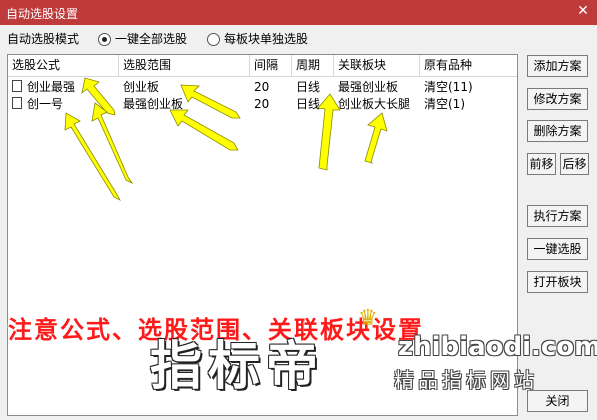 The width and height of the screenshot is (597, 420). Describe the element at coordinates (368, 318) in the screenshot. I see `crown-icon: ♛` at that location.